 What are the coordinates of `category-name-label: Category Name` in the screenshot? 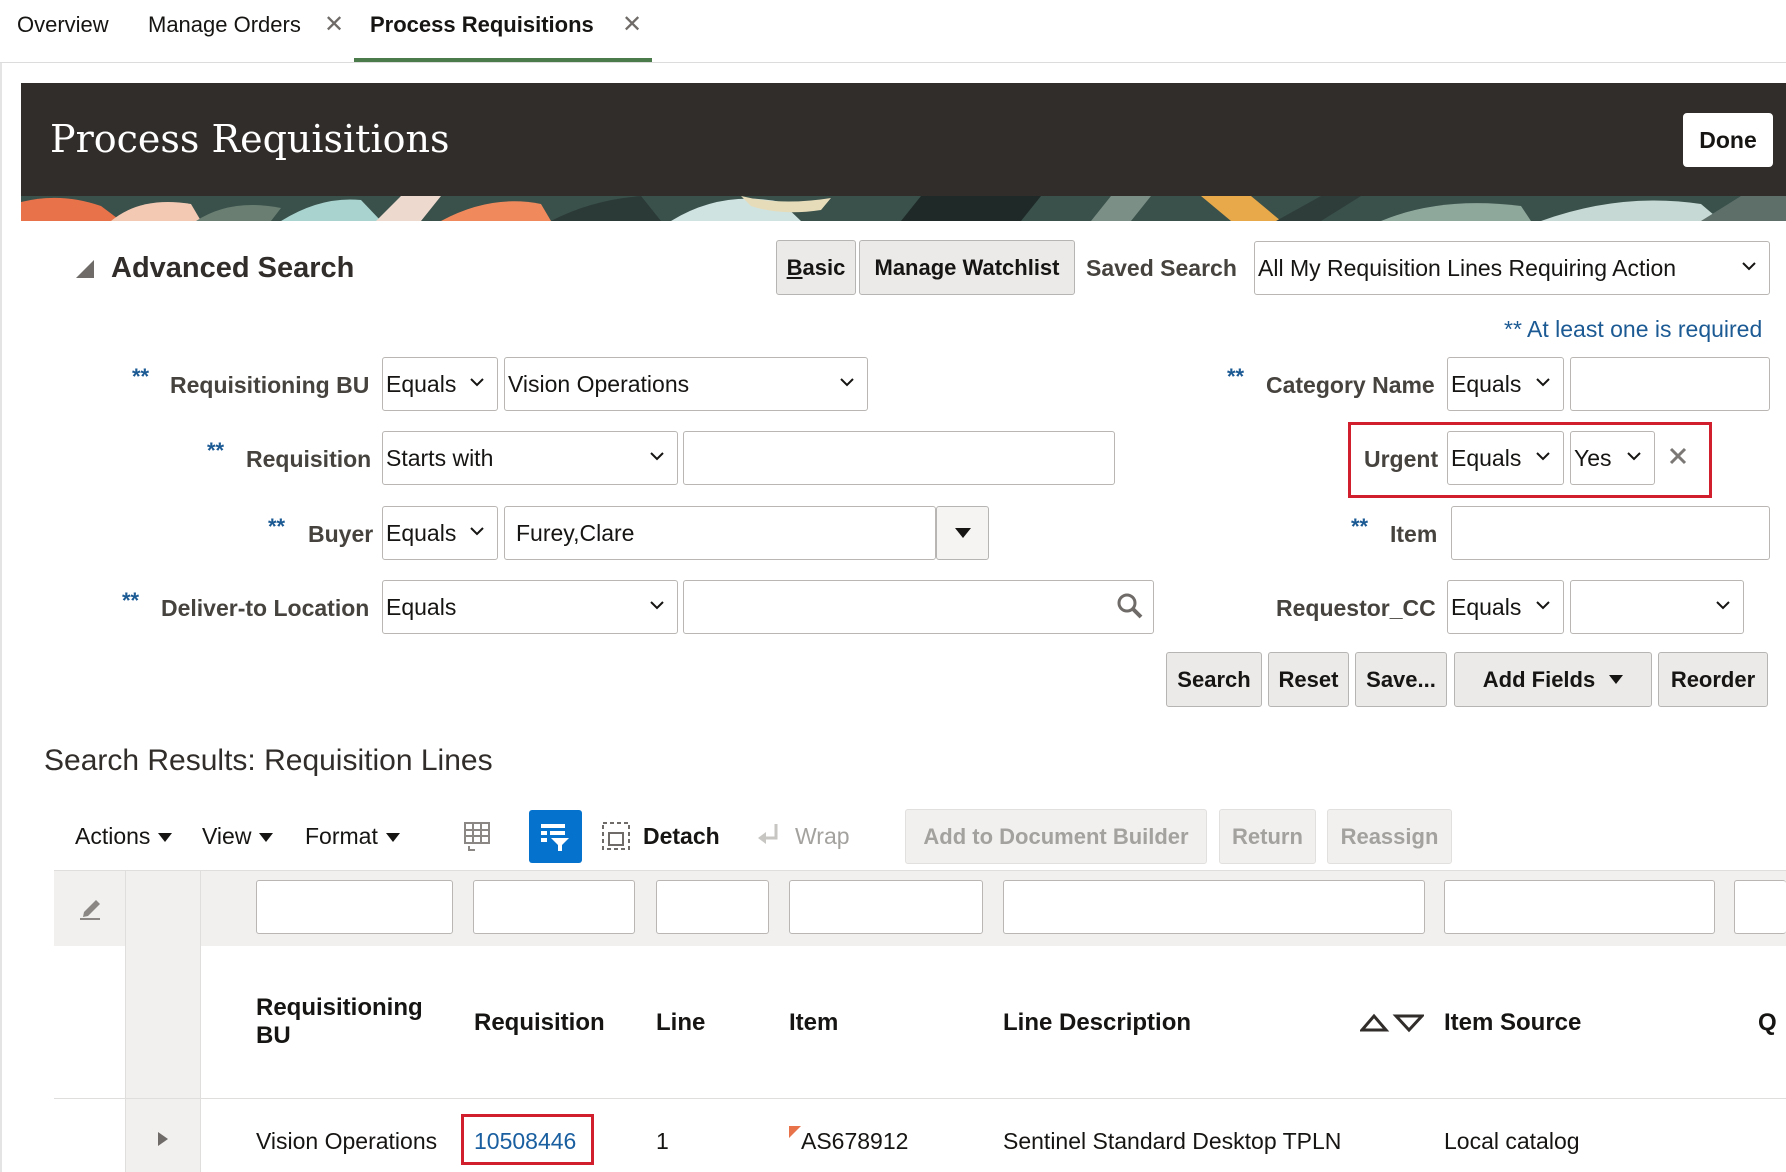 It's located at (1350, 385).